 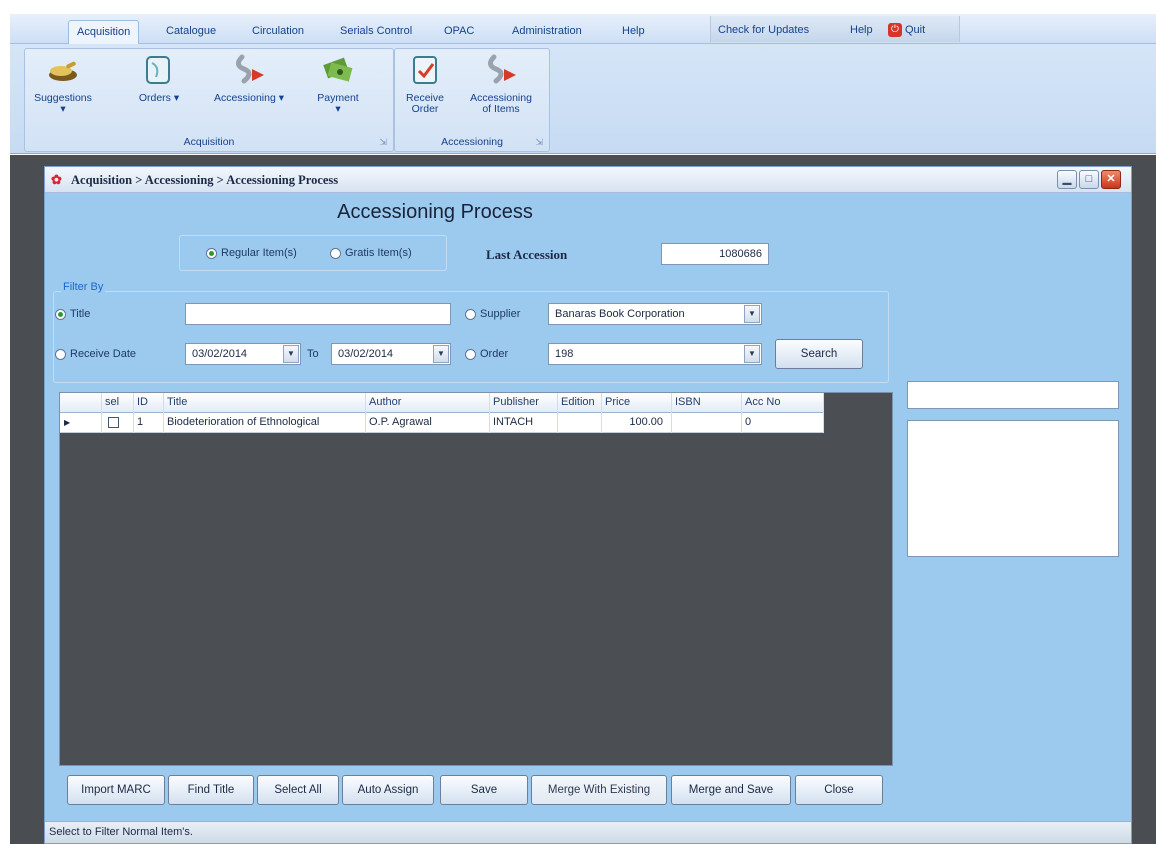 What do you see at coordinates (278, 32) in the screenshot?
I see `tab-circulation: Circulation` at bounding box center [278, 32].